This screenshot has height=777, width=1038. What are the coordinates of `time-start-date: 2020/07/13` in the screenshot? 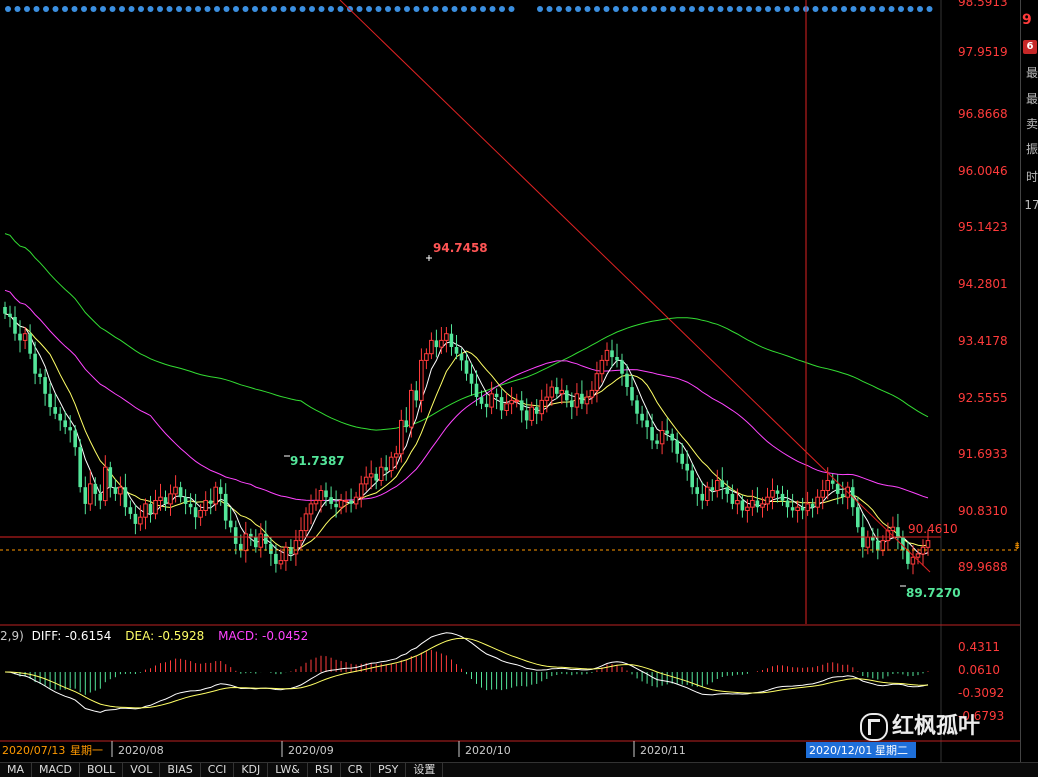 It's located at (33, 750).